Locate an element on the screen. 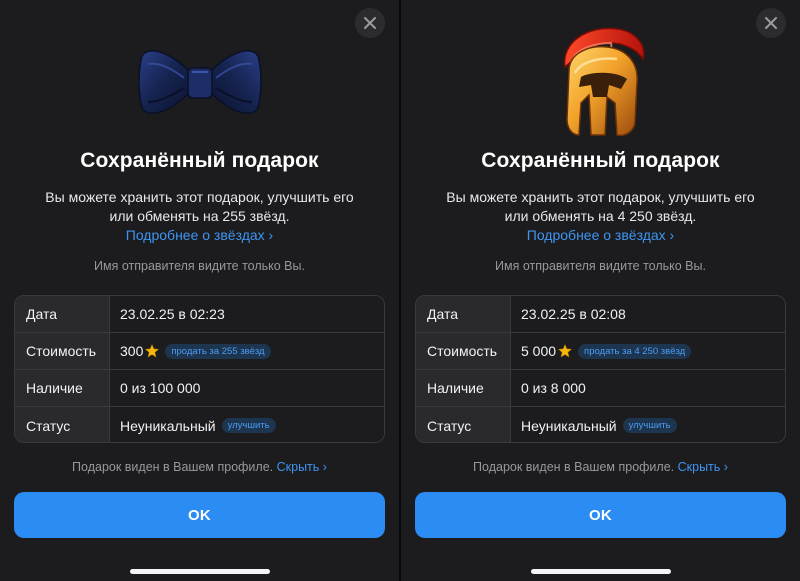 Image resolution: width=800 pixels, height=581 pixels. table-row: Дата 23.02.25 в 02:08 is located at coordinates (600, 314).